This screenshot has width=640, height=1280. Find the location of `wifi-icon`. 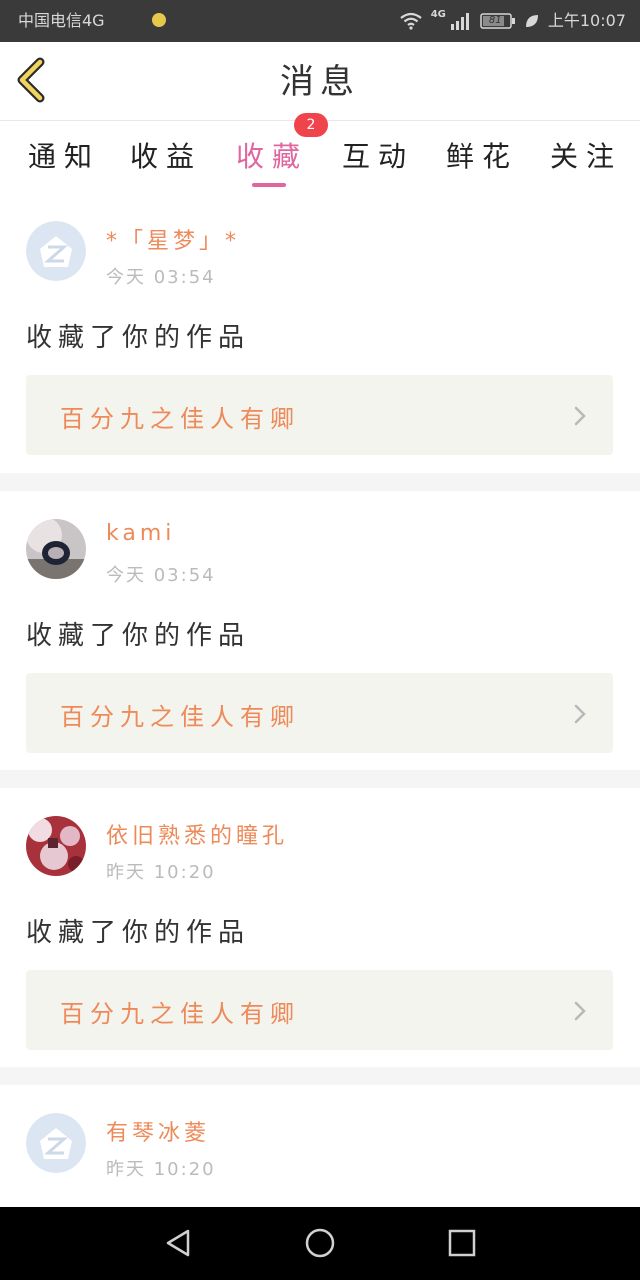

wifi-icon is located at coordinates (411, 21).